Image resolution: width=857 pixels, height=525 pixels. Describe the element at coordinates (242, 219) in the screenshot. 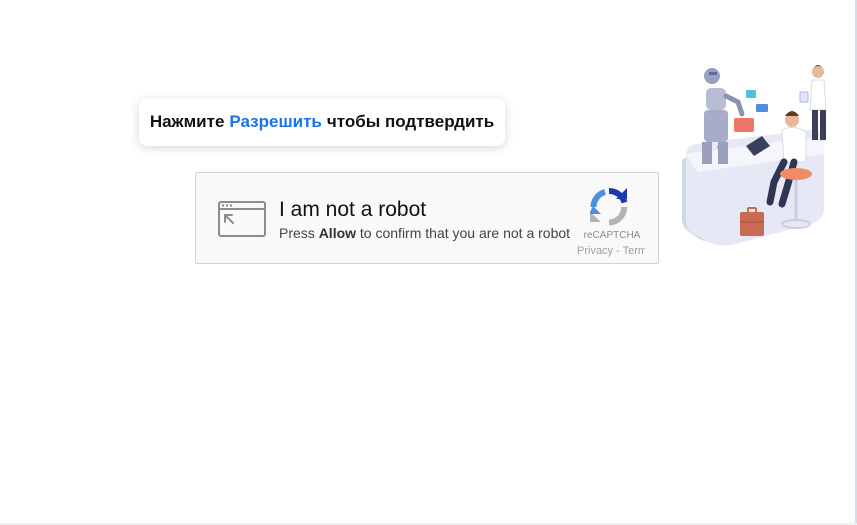

I see `browser-window-icon` at that location.